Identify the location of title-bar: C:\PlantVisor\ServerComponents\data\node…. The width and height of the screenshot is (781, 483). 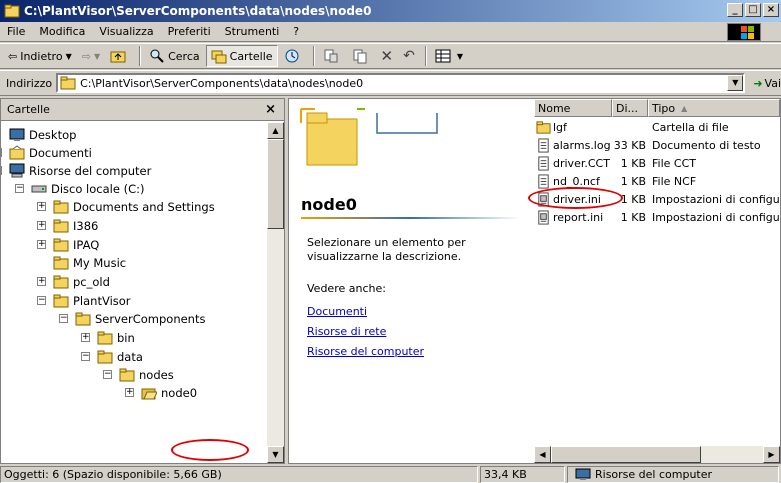
(390, 11).